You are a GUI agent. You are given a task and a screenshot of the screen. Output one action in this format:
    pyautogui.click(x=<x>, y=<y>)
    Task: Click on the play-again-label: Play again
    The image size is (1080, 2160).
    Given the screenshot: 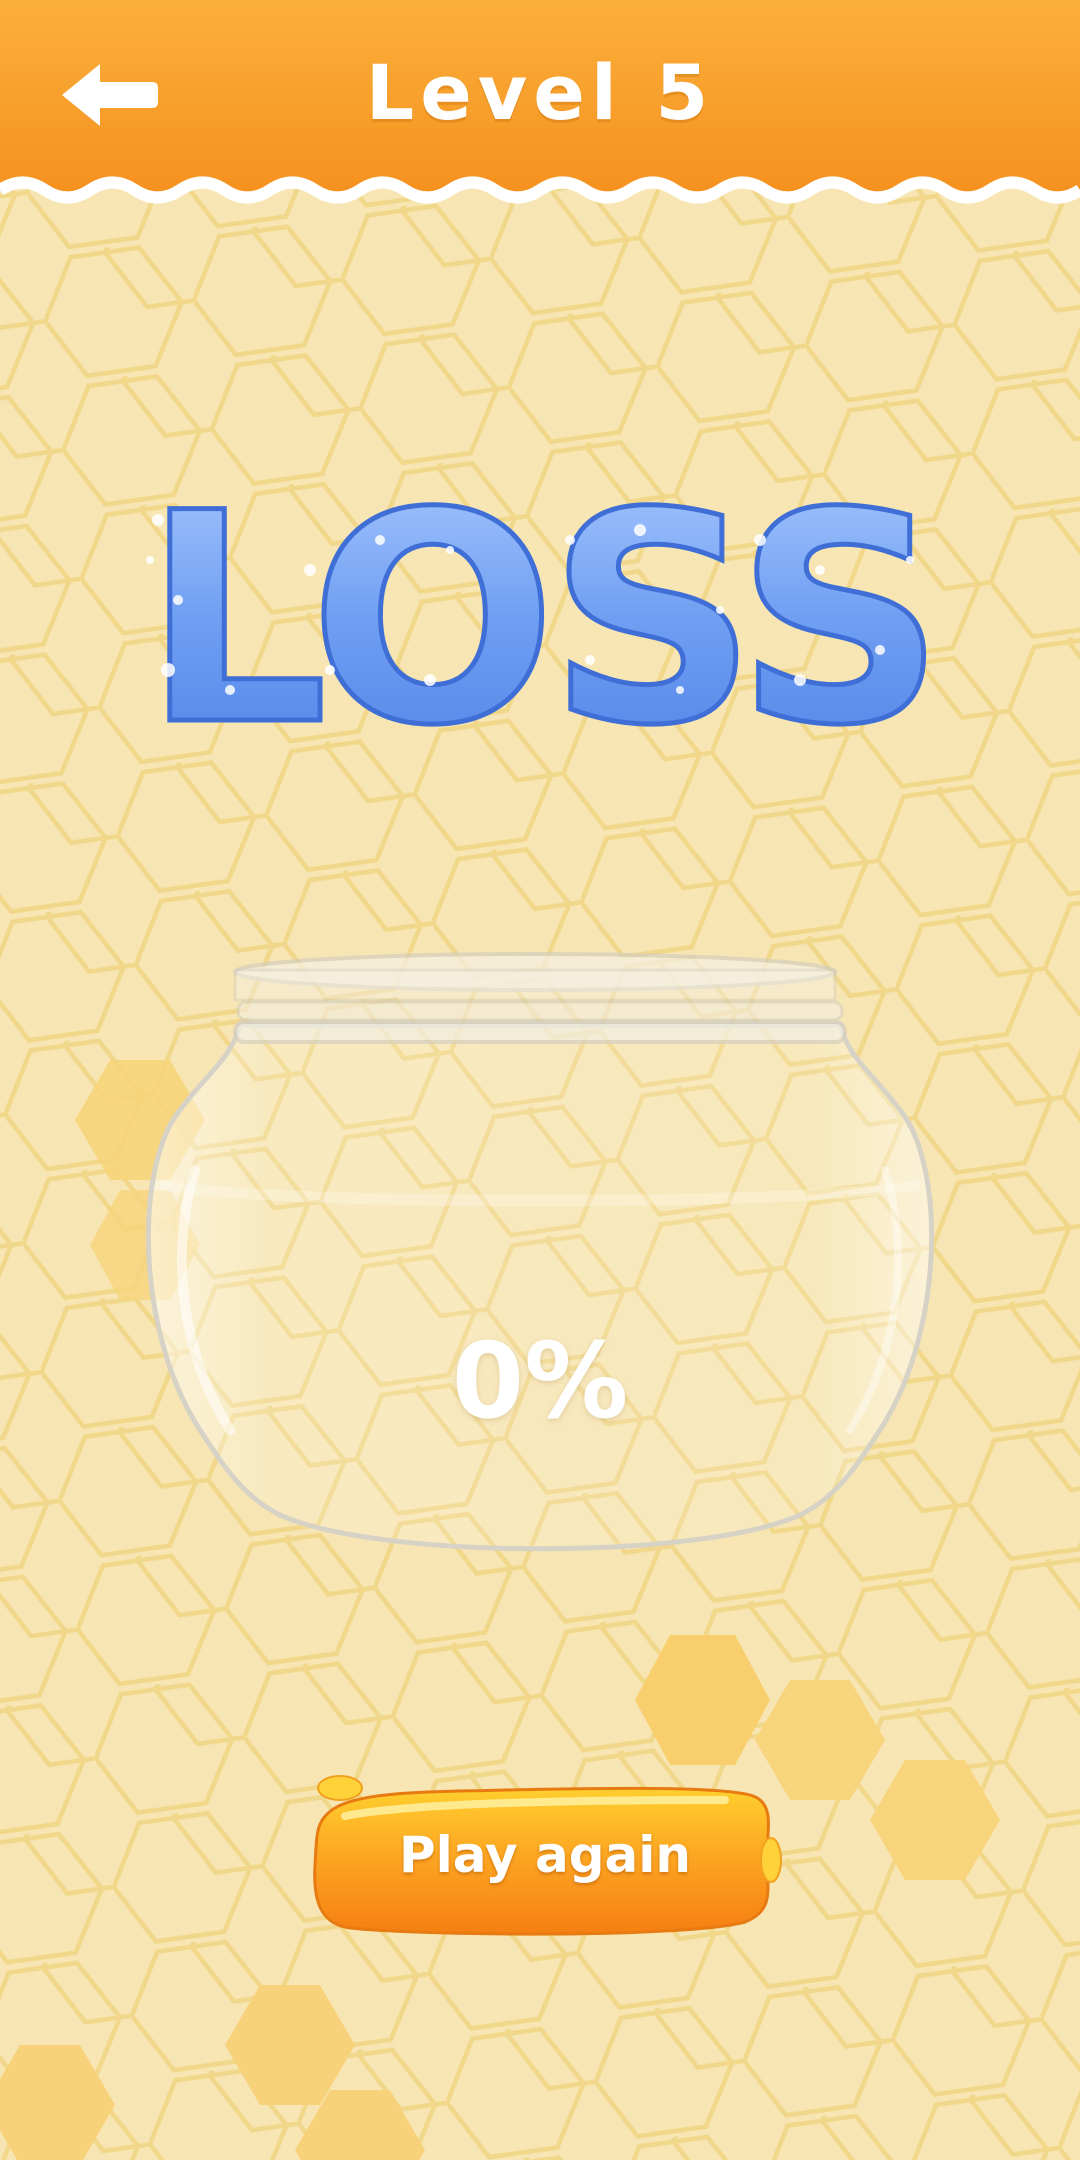 What is the action you would take?
    pyautogui.click(x=545, y=1855)
    